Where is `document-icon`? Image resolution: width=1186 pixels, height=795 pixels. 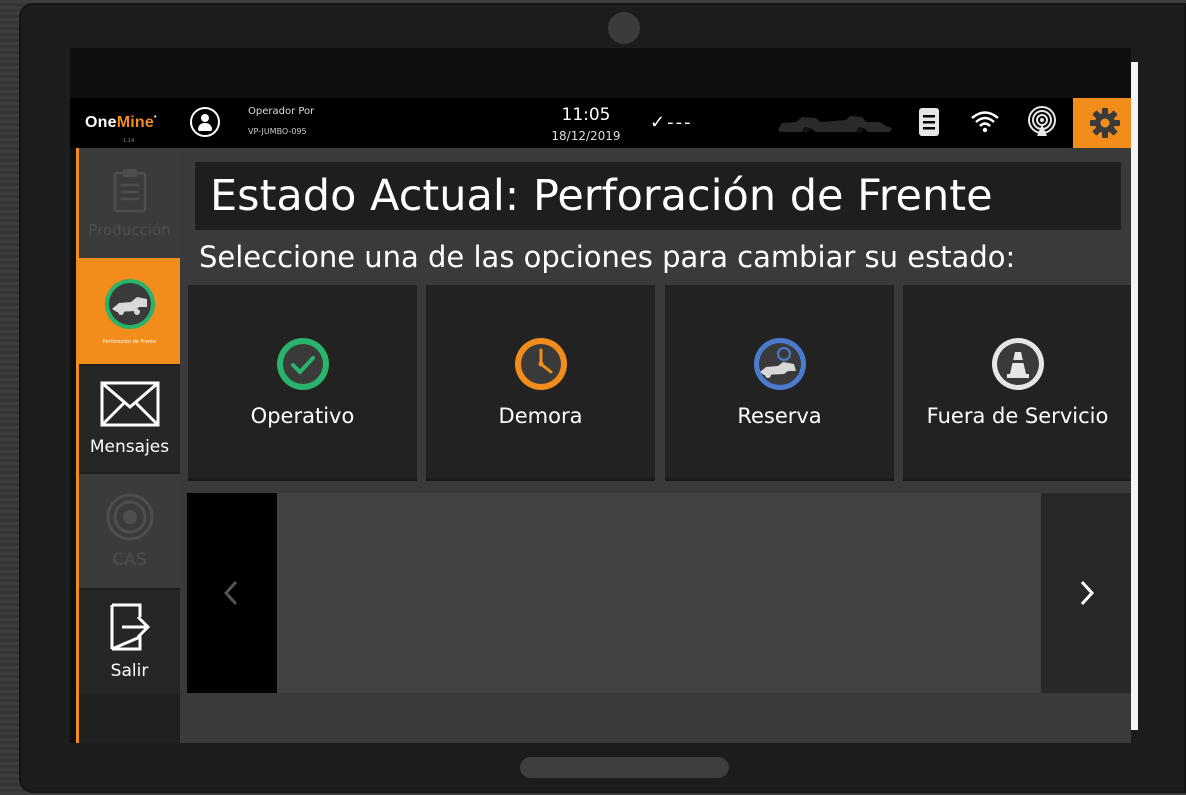 document-icon is located at coordinates (929, 122).